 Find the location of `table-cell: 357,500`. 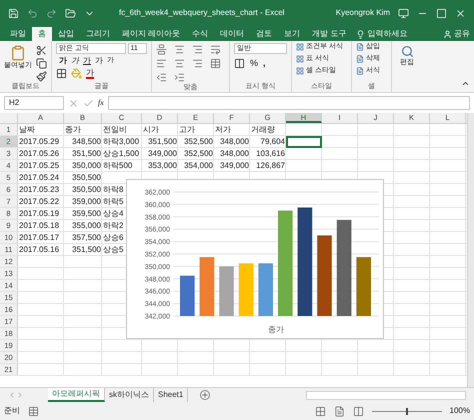

table-cell: 357,500 is located at coordinates (86, 237).